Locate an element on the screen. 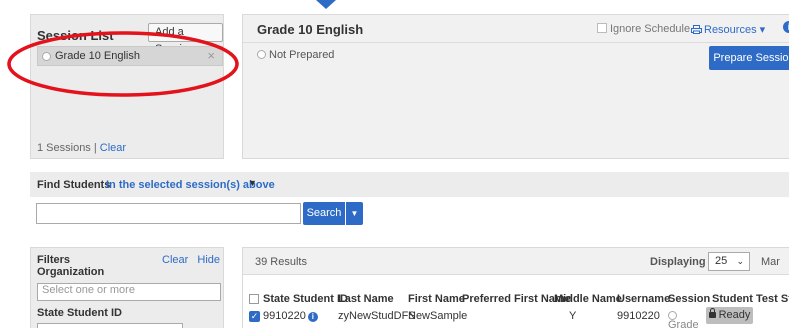 This screenshot has width=789, height=328. column-header: Last Name is located at coordinates (366, 299).